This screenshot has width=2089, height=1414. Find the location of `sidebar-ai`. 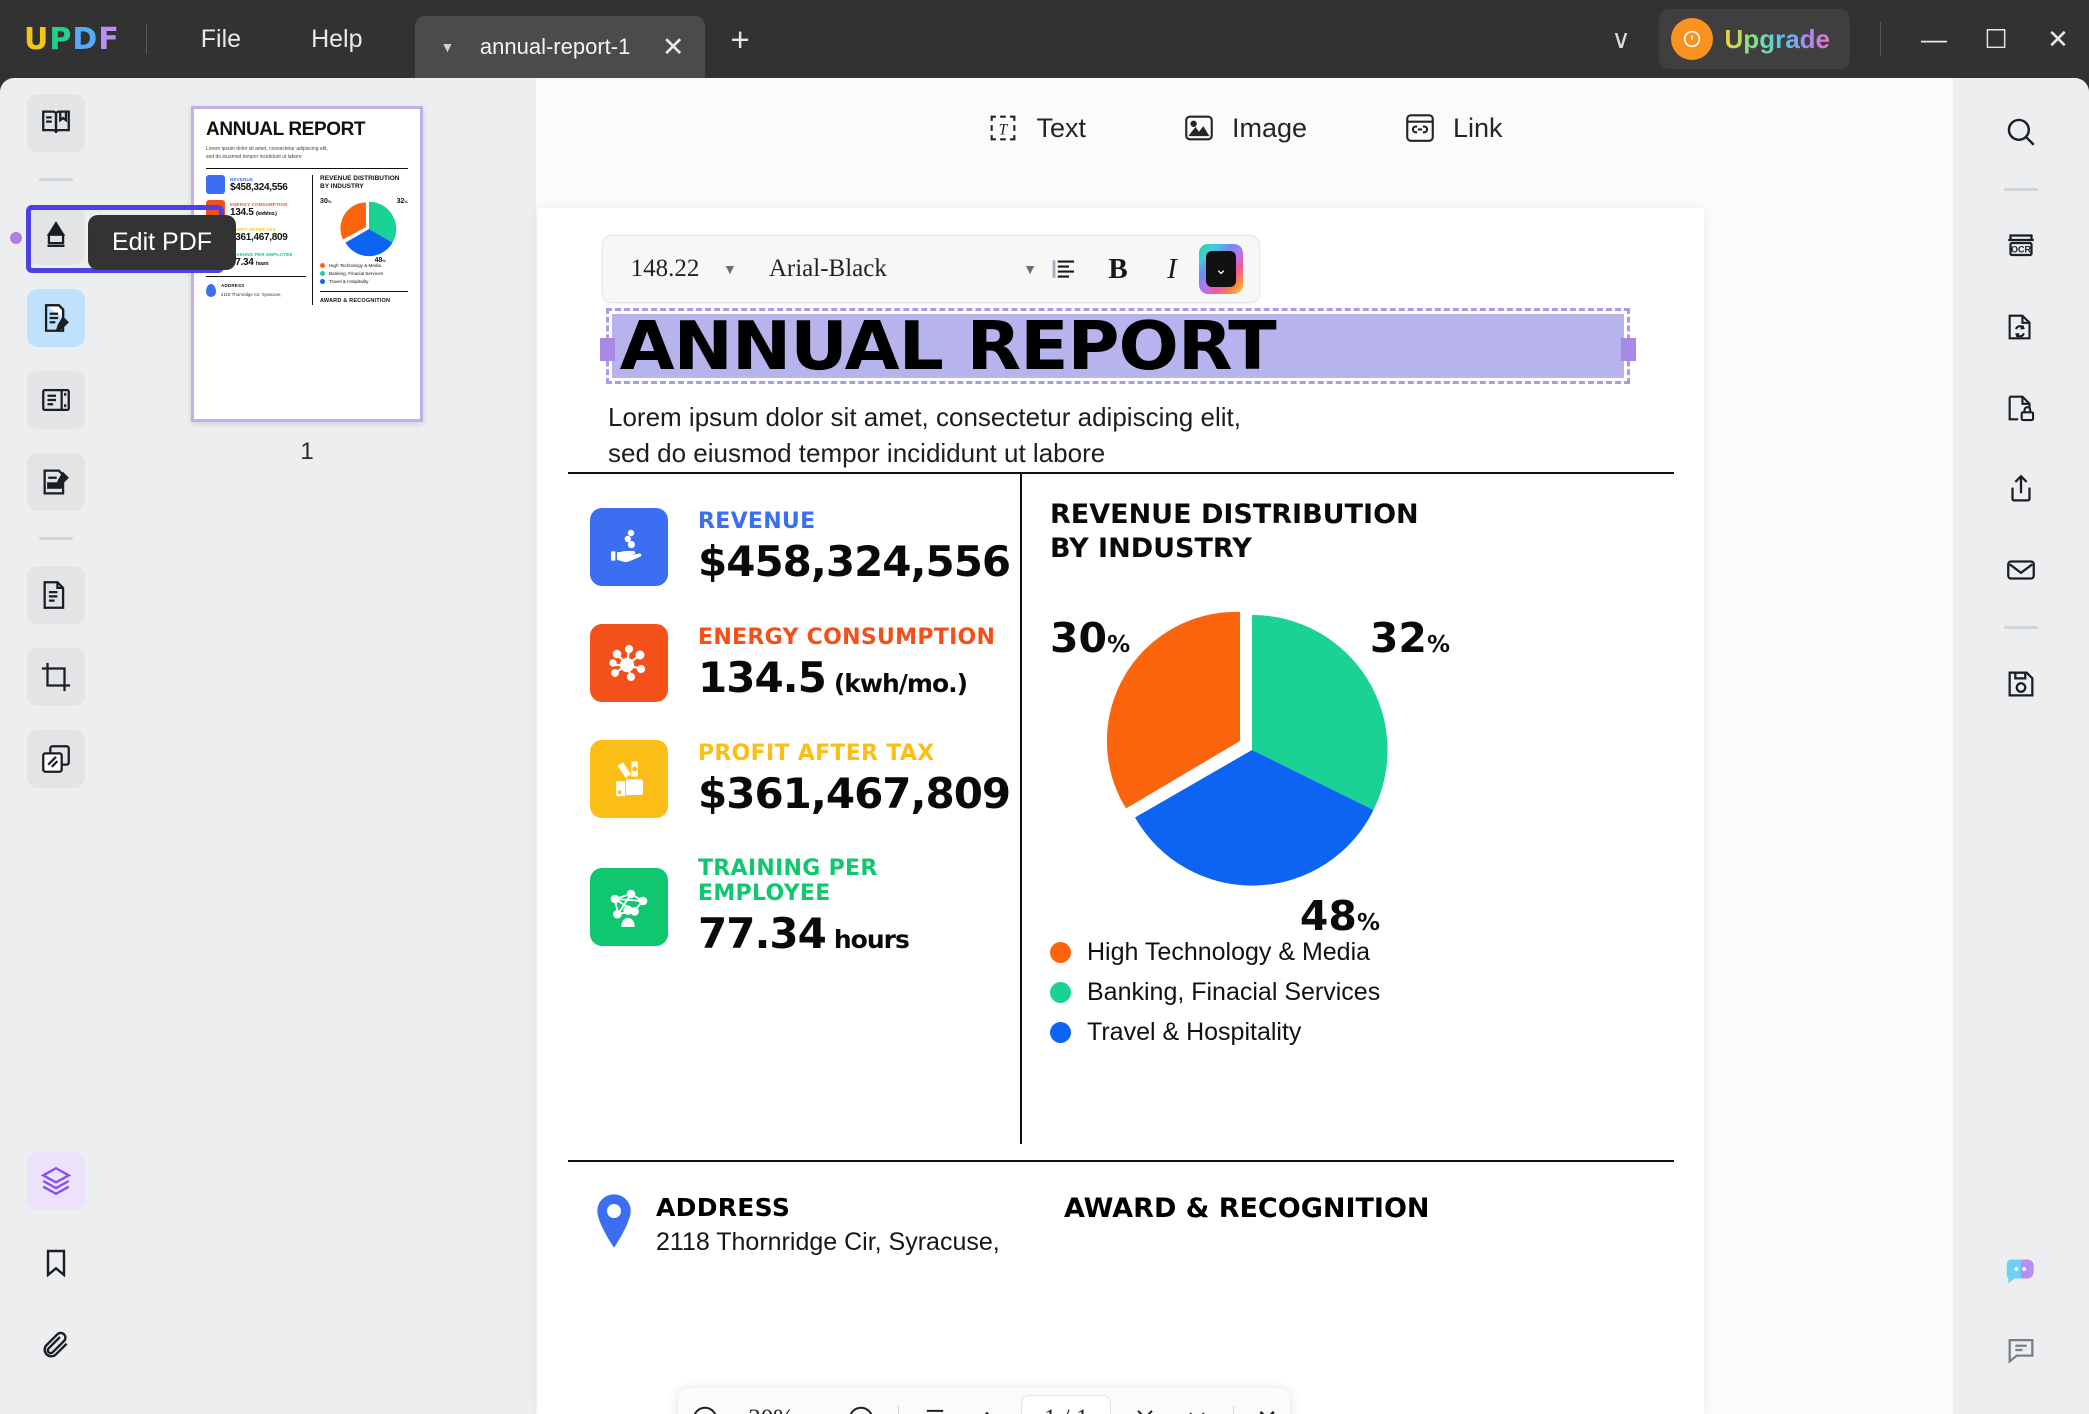

sidebar-ai is located at coordinates (56, 1181).